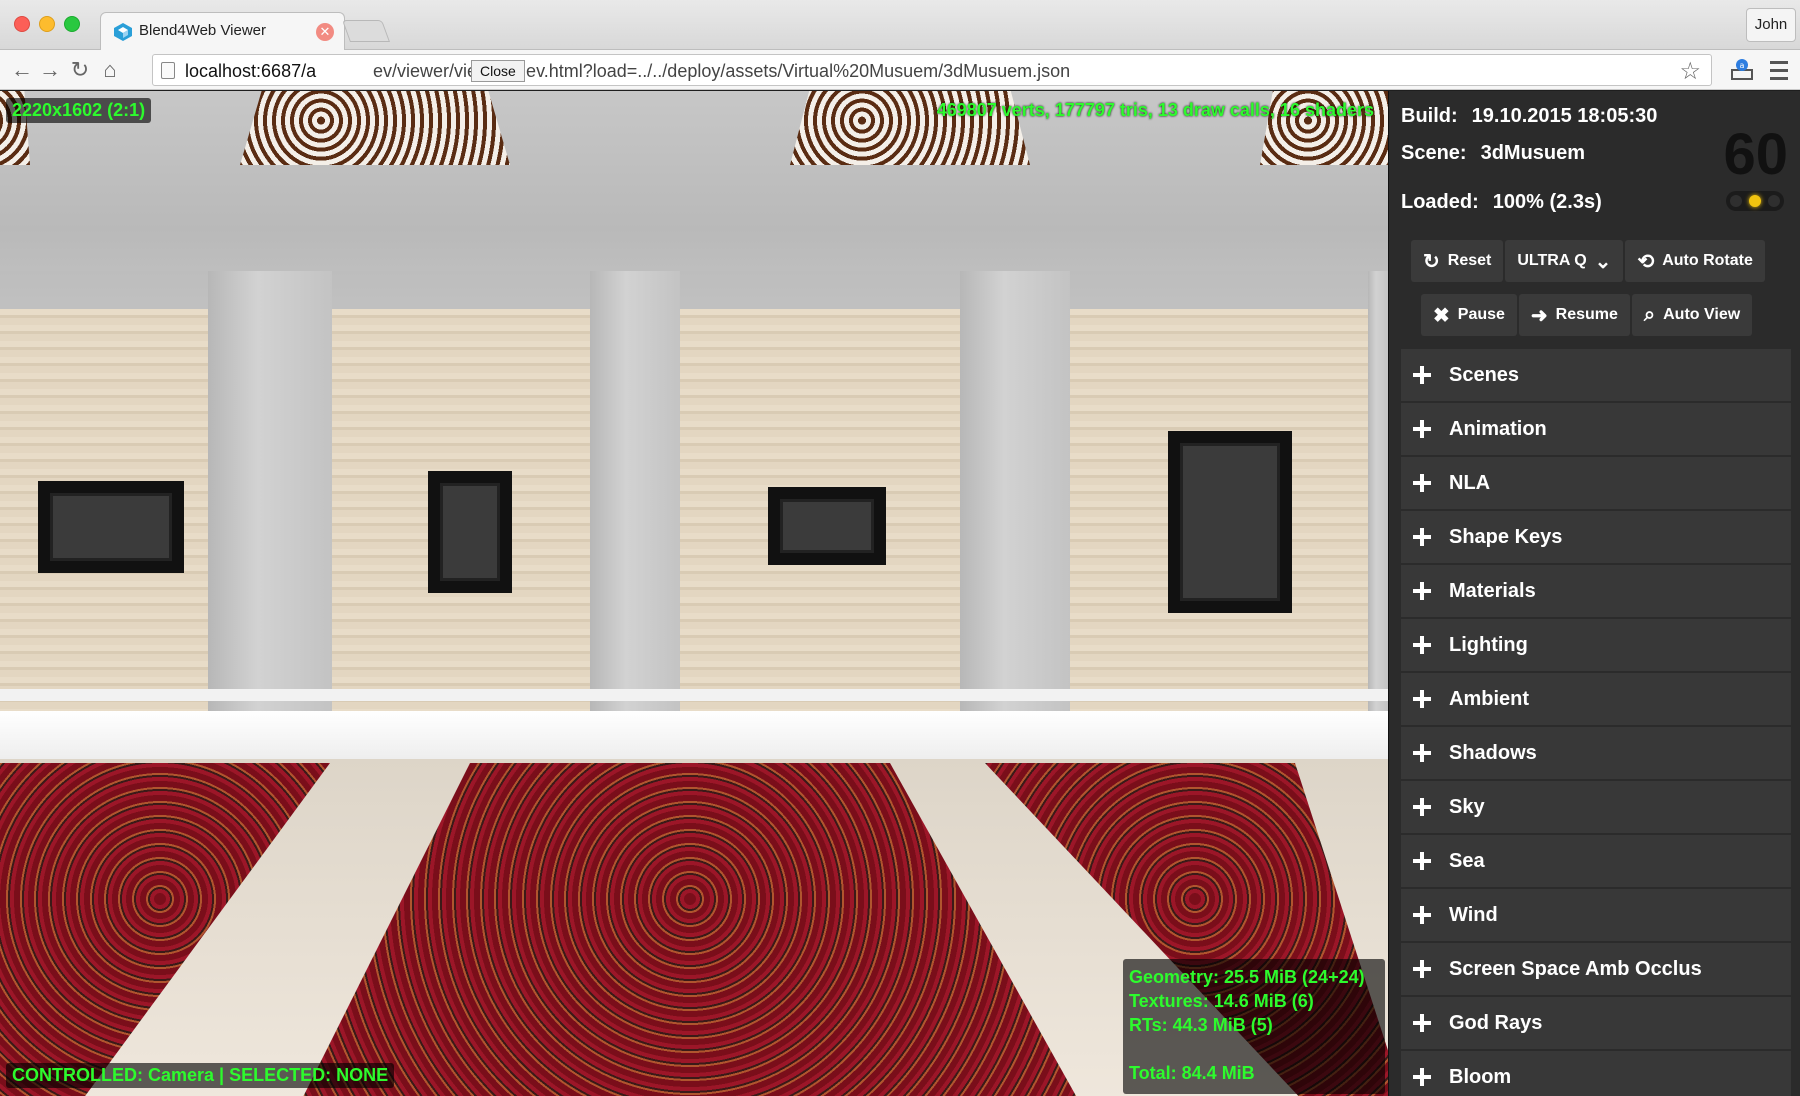 This screenshot has height=1096, width=1800. Describe the element at coordinates (1702, 314) in the screenshot. I see `auto-view-label: Auto View` at that location.